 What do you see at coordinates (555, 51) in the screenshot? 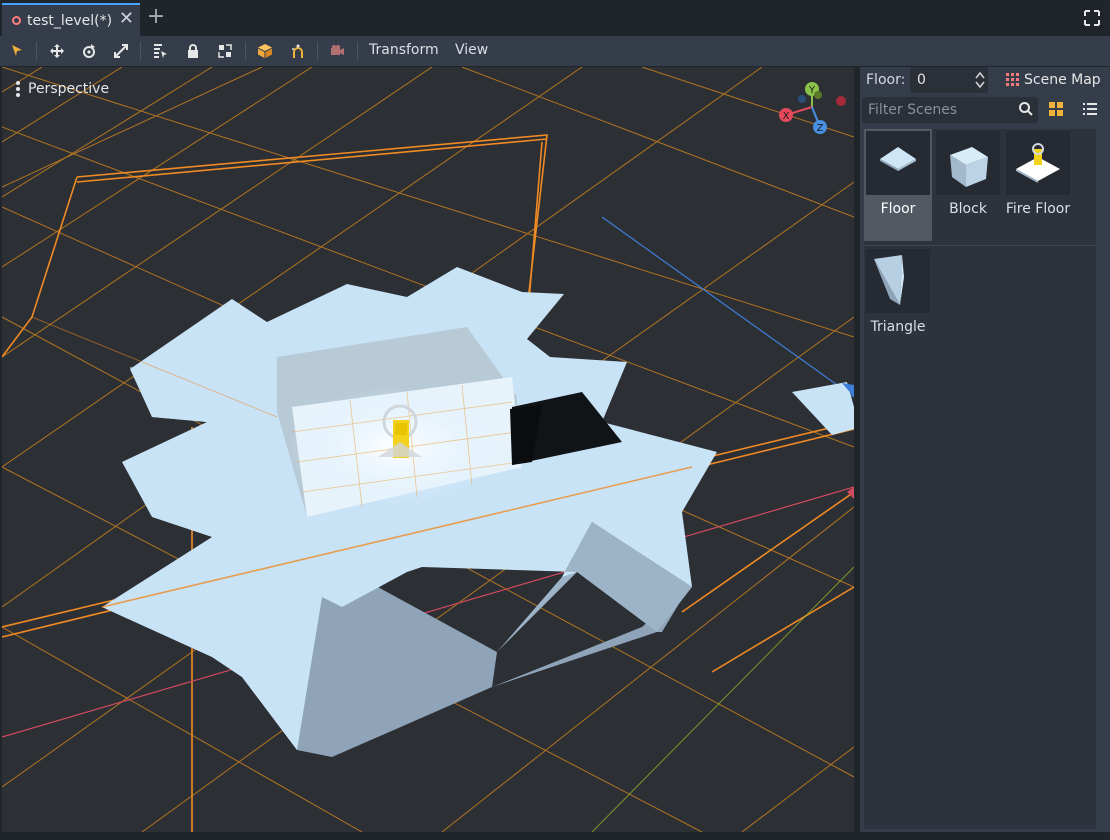
I see `viewport-toolbar: Transform View` at bounding box center [555, 51].